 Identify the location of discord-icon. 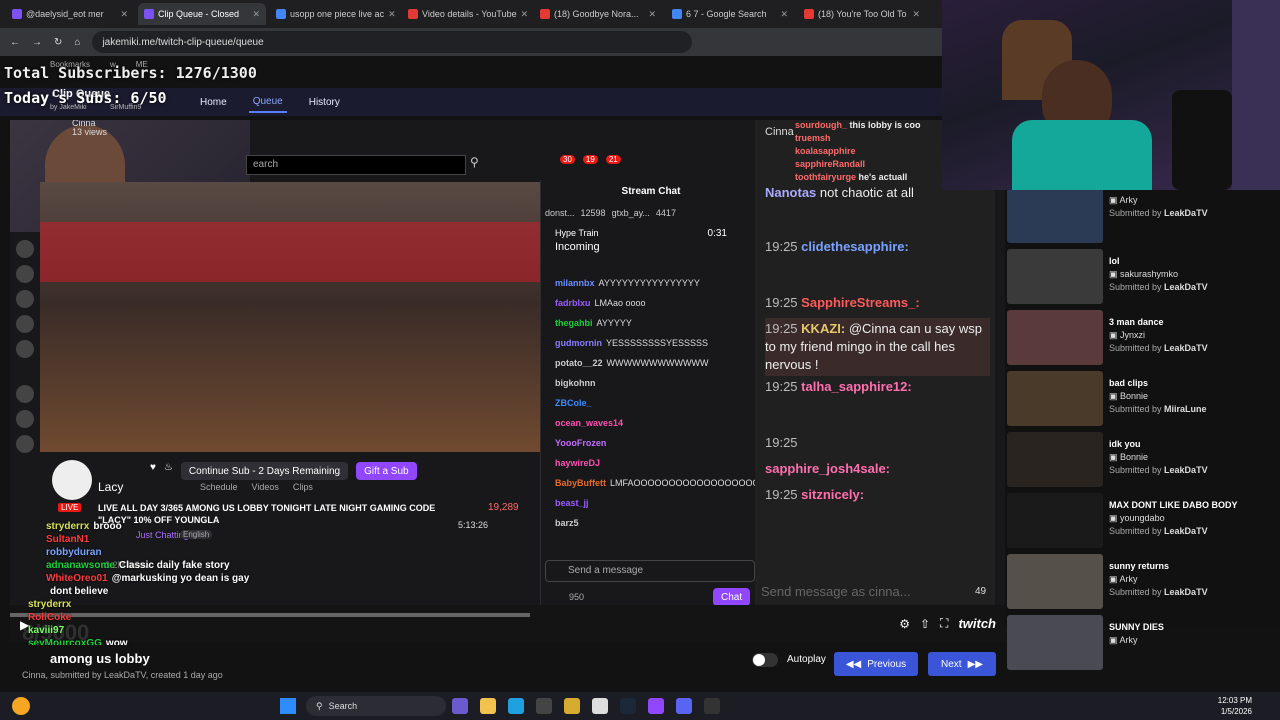
(684, 706).